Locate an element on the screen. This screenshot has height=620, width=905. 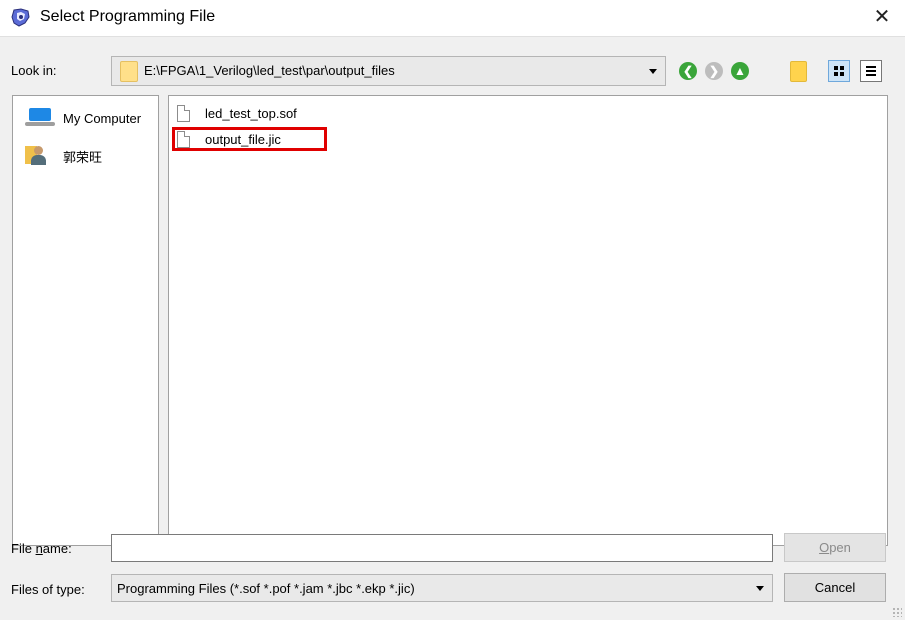
computer-icon is located at coordinates (40, 118).